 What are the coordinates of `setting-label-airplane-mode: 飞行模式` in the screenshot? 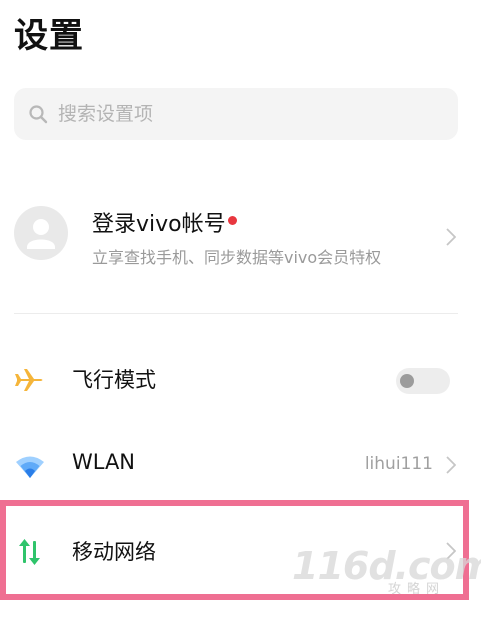 It's located at (114, 380).